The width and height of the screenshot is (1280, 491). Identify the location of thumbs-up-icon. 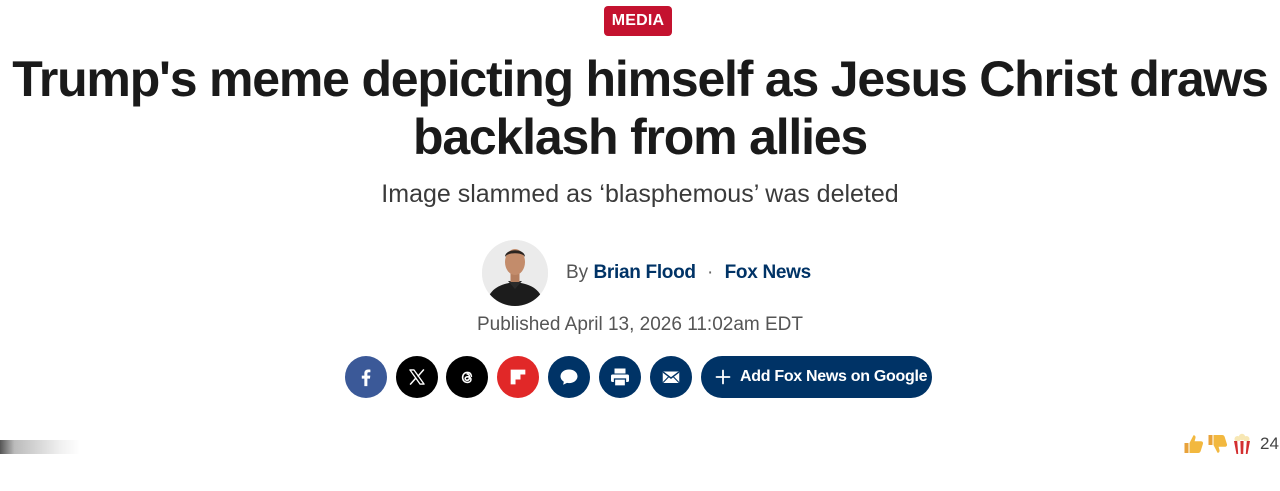
(1194, 444).